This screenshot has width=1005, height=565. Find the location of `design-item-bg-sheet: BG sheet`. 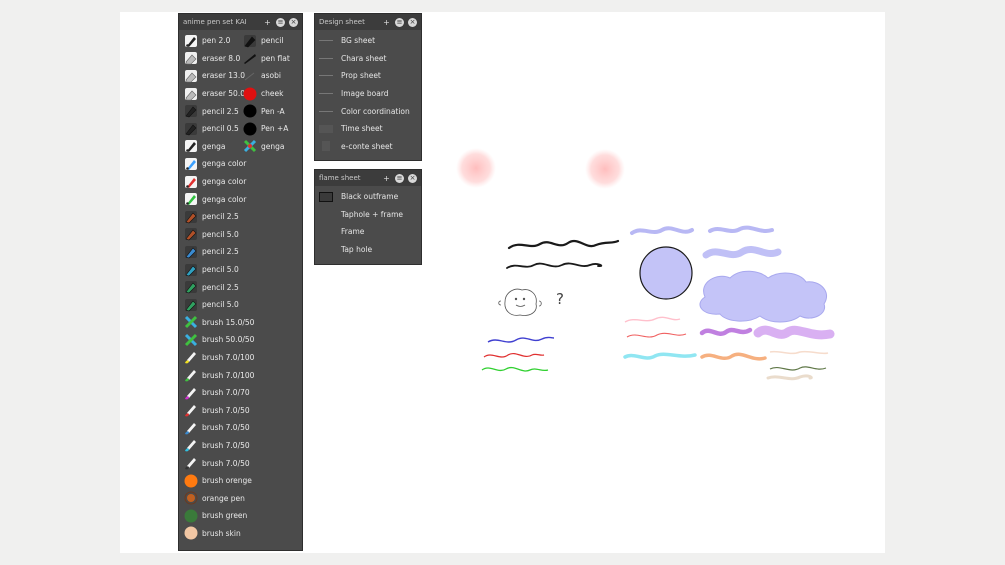

design-item-bg-sheet: BG sheet is located at coordinates (368, 41).